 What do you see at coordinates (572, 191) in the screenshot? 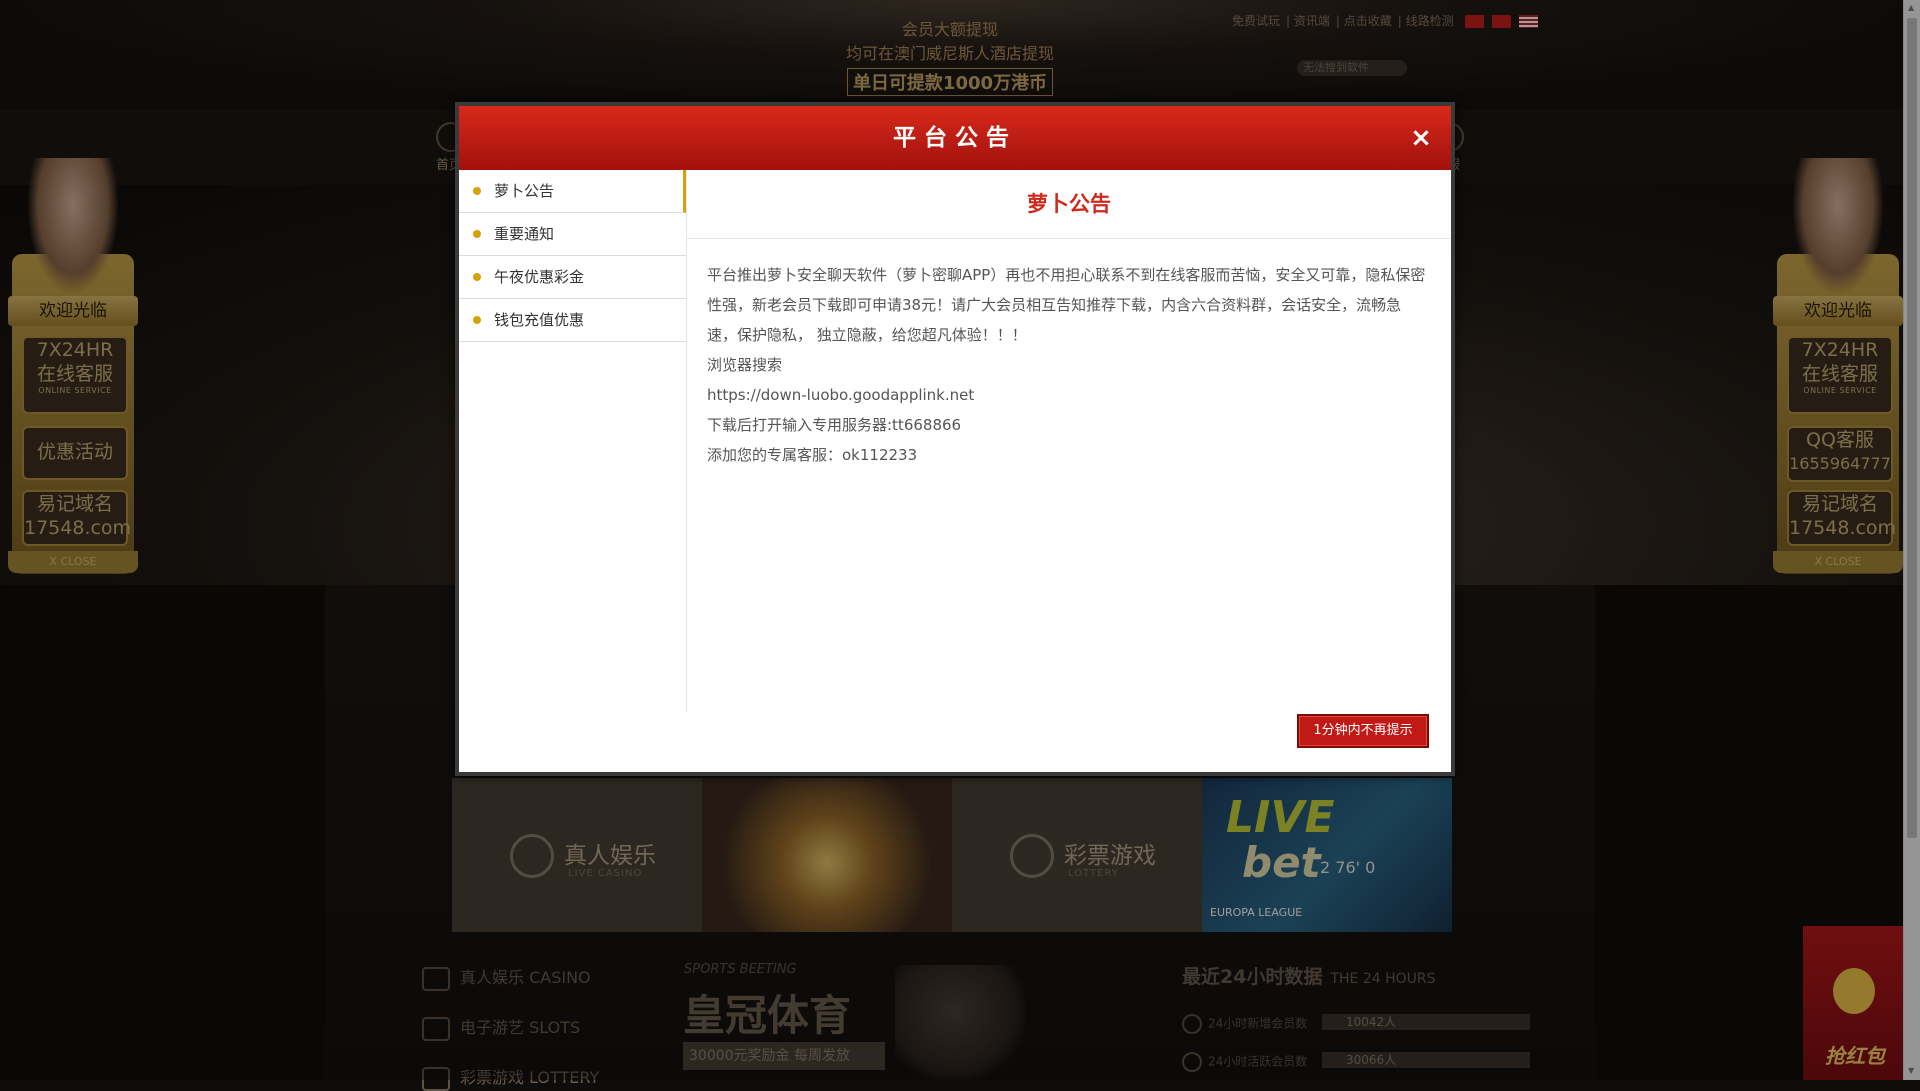
I see `tab-luobo-notice: 萝卜公告` at bounding box center [572, 191].